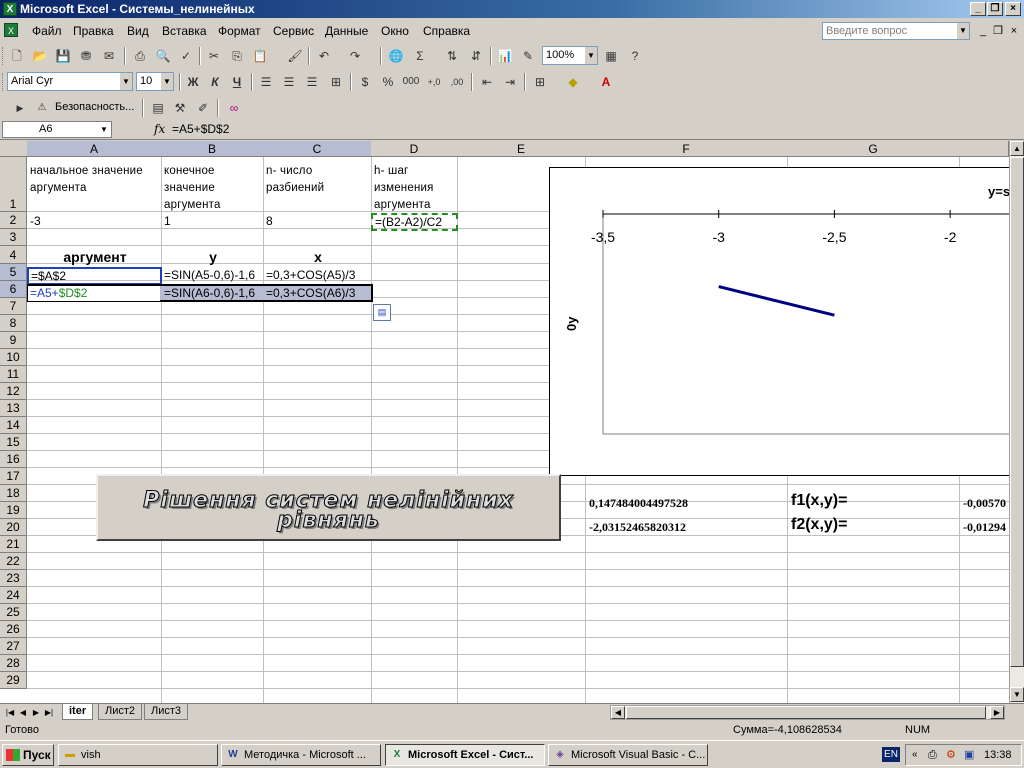 The height and width of the screenshot is (768, 1024). What do you see at coordinates (873, 502) in the screenshot?
I see `cell-g18: f1(x,y)=` at bounding box center [873, 502].